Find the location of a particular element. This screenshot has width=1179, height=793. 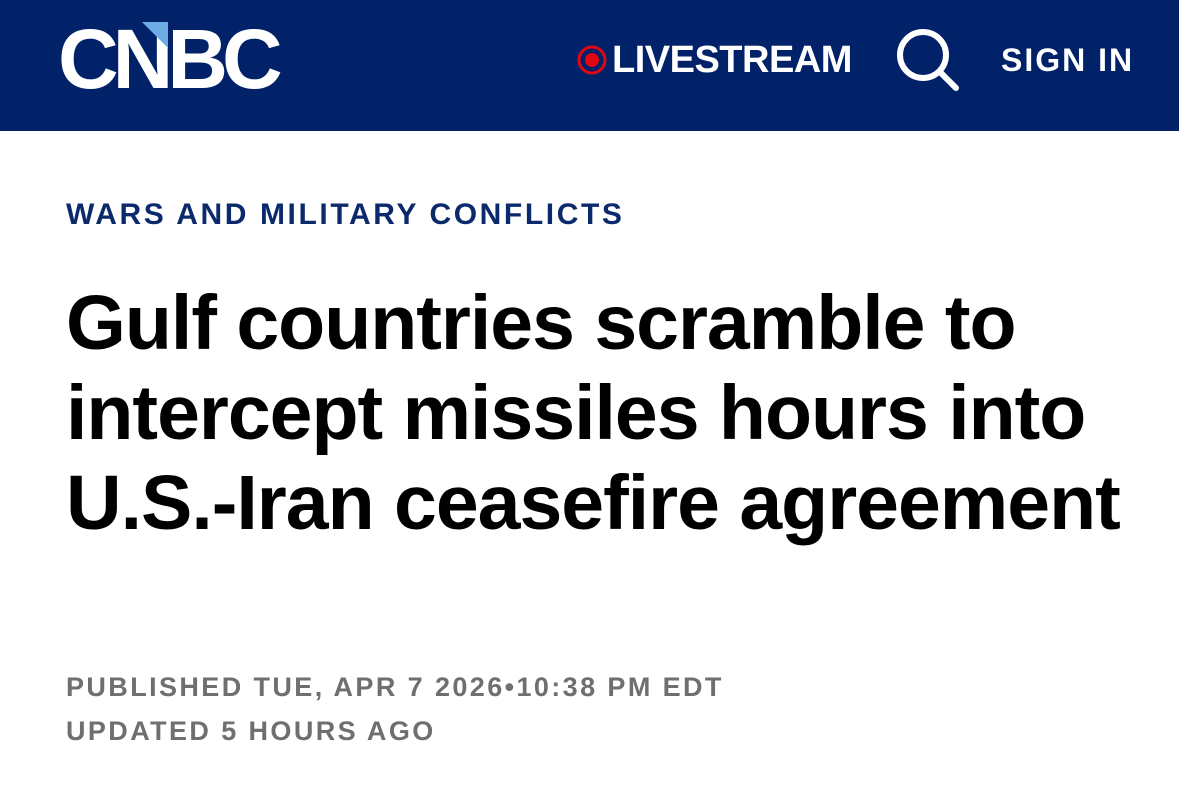

published-timestamp: PUBLISHED TUE, APR 7 2026•10:38 PM EDT is located at coordinates (395, 687).